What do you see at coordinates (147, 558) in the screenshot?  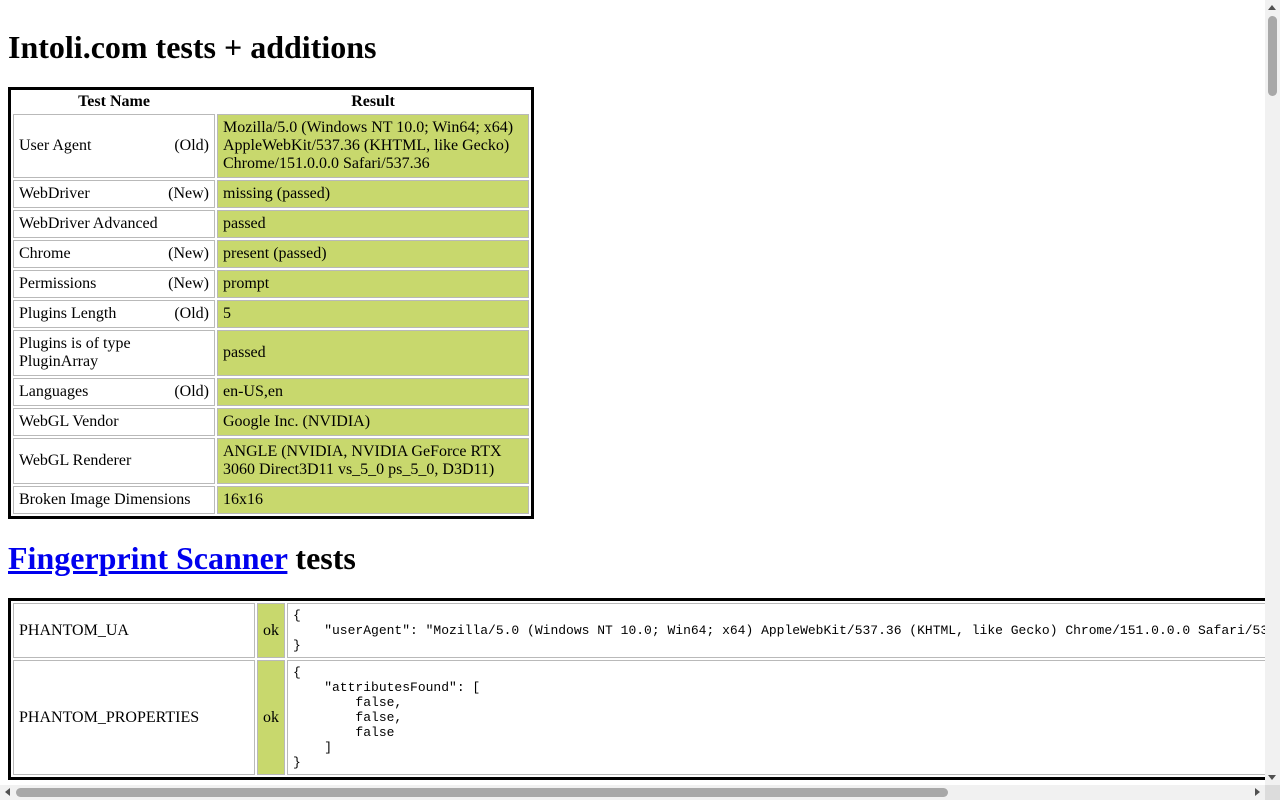 I see `fingerprint-scanner-link: Fingerprint Scanner` at bounding box center [147, 558].